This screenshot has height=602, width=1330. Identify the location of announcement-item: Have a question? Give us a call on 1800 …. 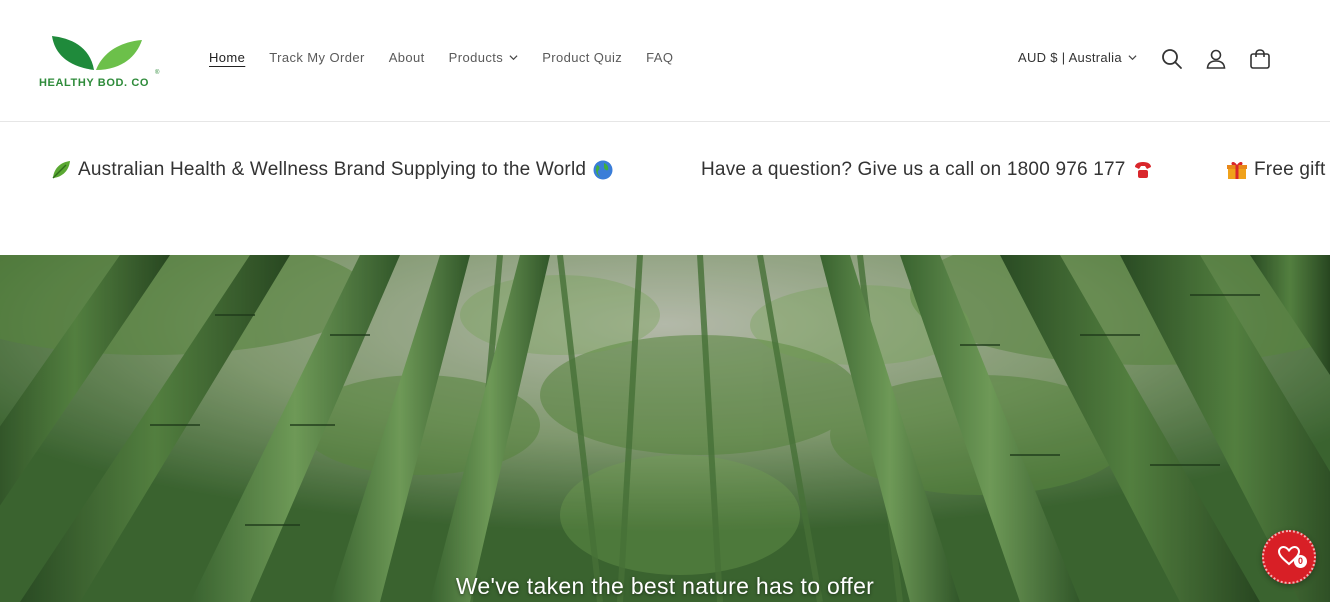
(927, 170).